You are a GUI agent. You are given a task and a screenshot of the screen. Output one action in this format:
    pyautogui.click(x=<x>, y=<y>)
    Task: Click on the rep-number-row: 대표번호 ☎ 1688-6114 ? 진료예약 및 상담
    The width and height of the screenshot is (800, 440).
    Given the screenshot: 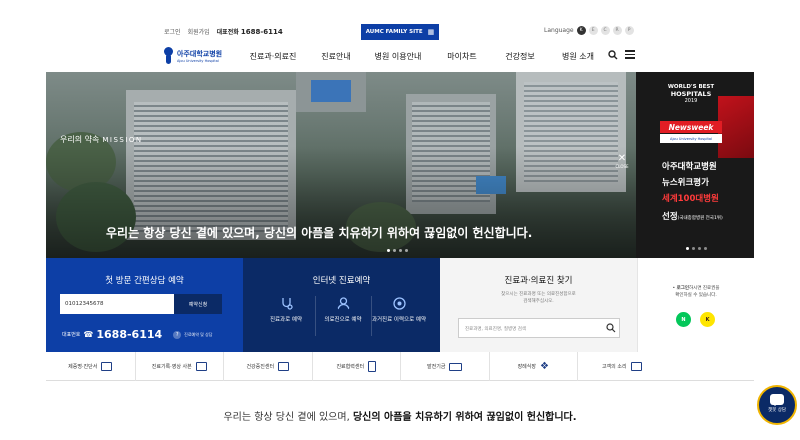 What is the action you would take?
    pyautogui.click(x=137, y=334)
    